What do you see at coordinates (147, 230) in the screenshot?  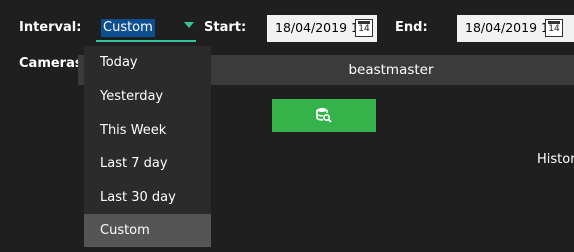 I see `dropdown-option-custom: Custom` at bounding box center [147, 230].